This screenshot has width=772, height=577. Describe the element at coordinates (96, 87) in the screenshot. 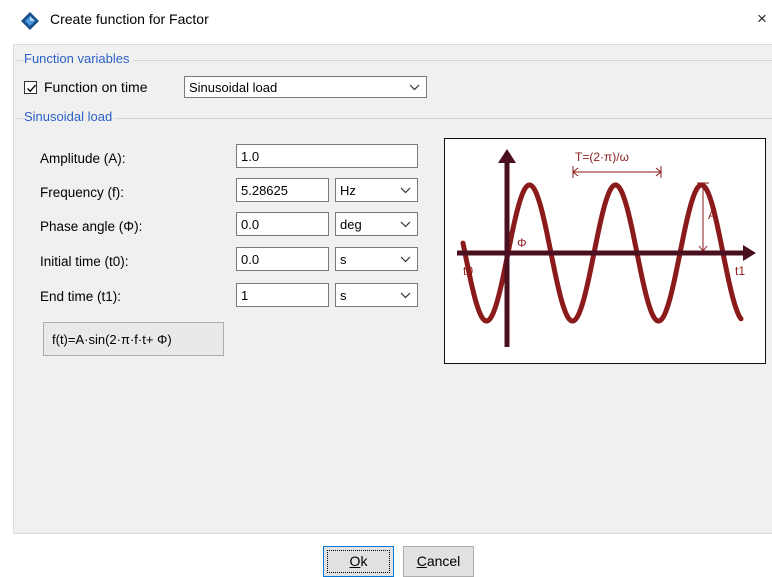

I see `function-on-time-label: Function on time` at that location.